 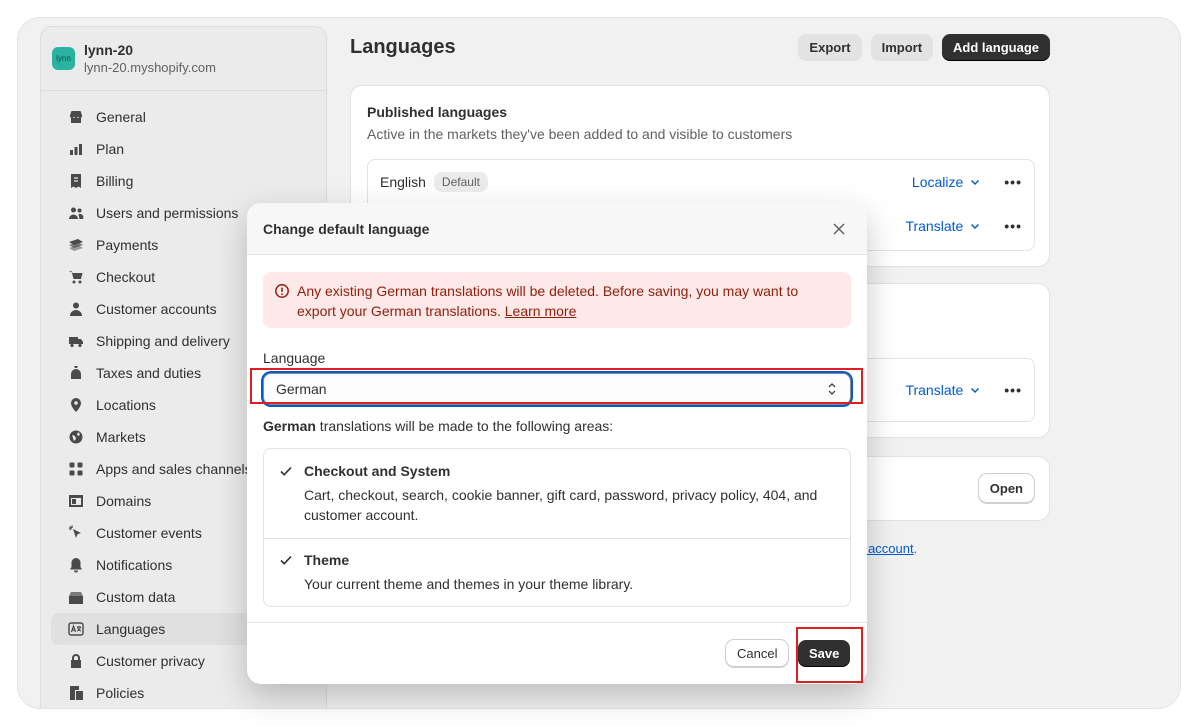 What do you see at coordinates (63, 58) in the screenshot?
I see `store-logo: lynn` at bounding box center [63, 58].